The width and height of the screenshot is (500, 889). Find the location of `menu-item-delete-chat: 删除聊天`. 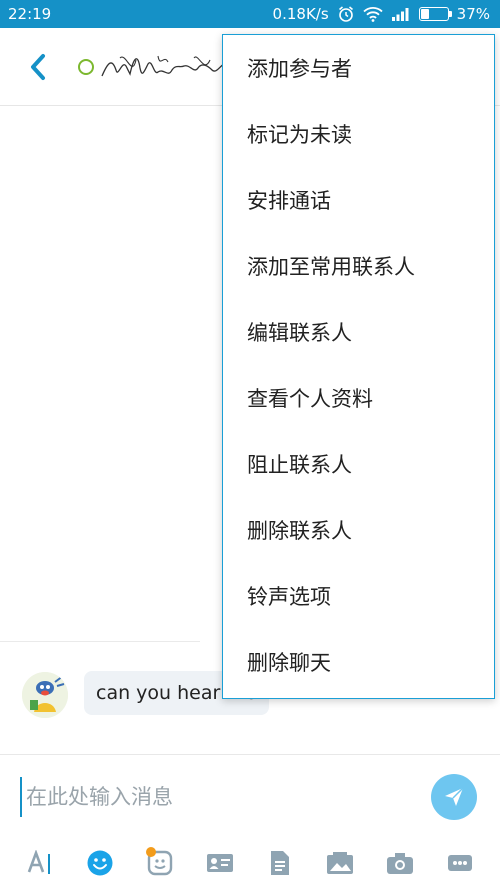

menu-item-delete-chat: 删除聊天 is located at coordinates (358, 662).